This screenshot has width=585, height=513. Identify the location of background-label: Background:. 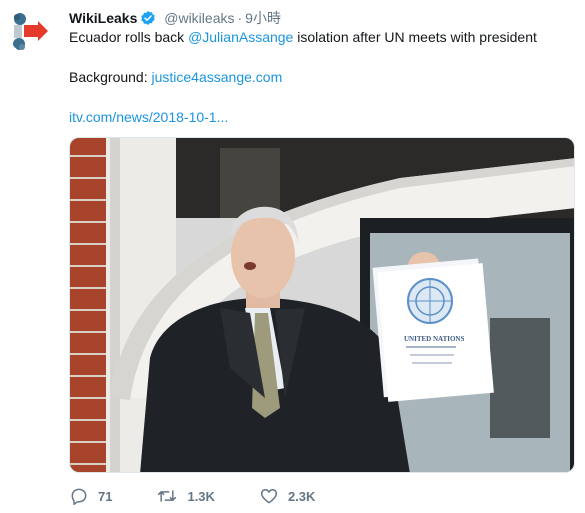
(110, 77).